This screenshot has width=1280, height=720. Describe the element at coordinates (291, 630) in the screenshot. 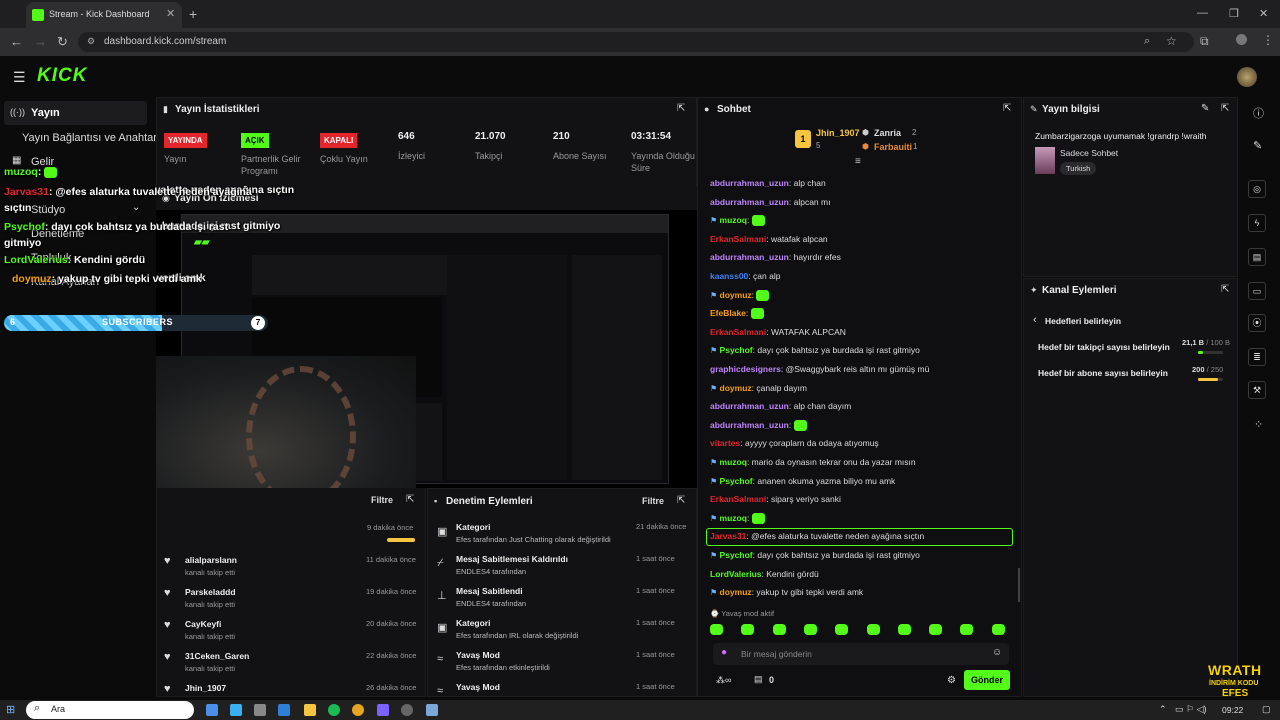

I see `activity-row: ♥ CayKeyfi kanalı takip etti 20 dakika önce` at that location.